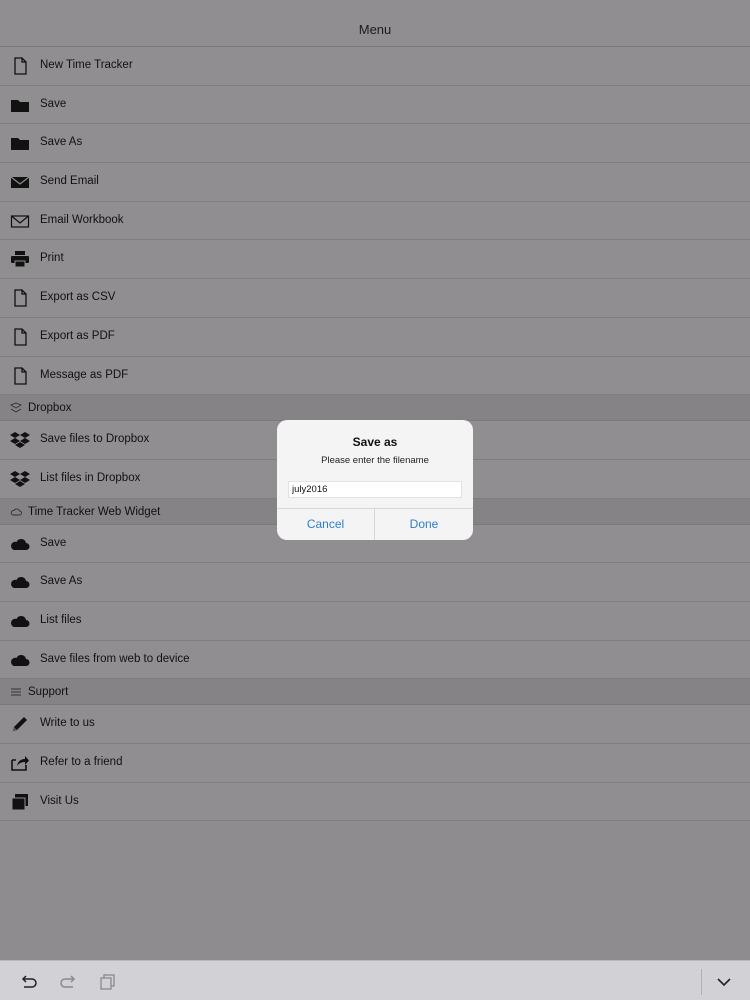  I want to click on windows-icon, so click(20, 802).